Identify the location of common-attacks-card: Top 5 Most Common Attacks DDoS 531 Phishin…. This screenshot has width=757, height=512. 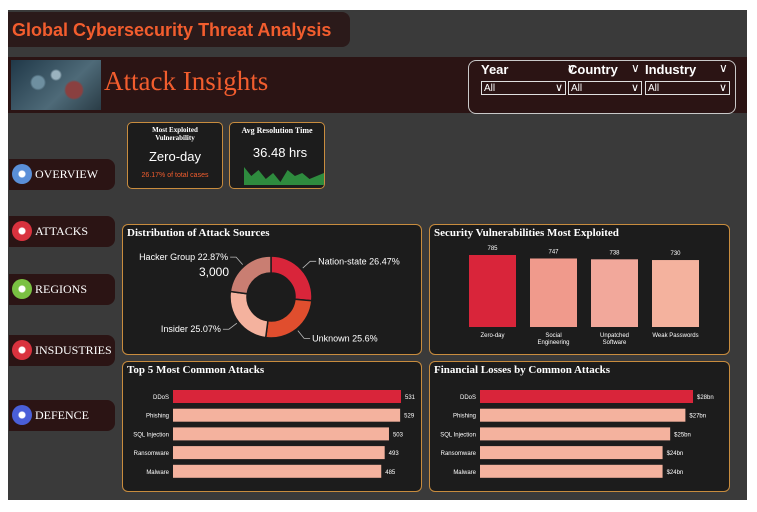
(272, 426).